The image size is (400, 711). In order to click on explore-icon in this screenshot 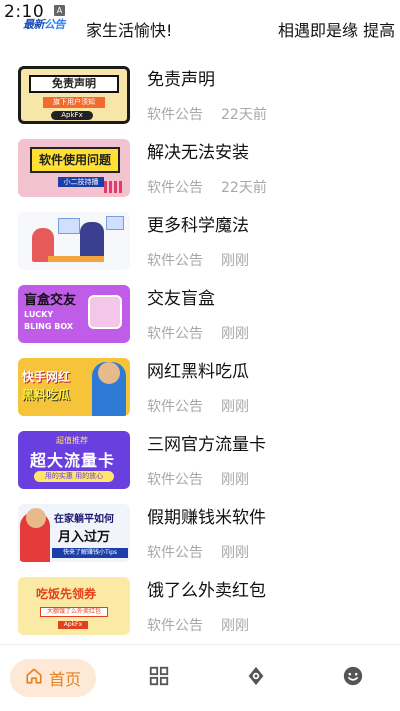, I will do `click(256, 678)`.